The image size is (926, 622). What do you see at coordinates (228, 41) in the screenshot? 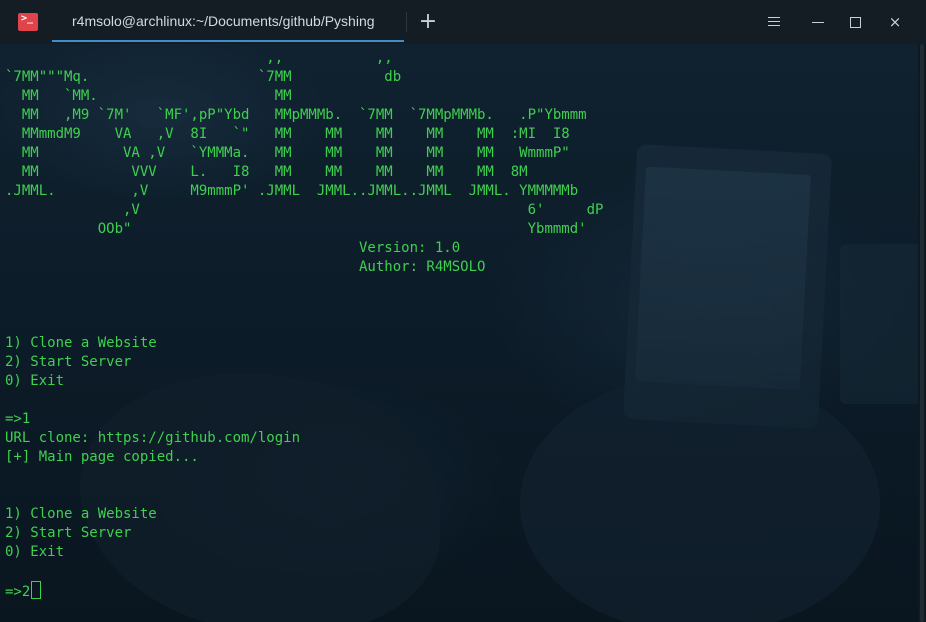
I see `active-tab-indicator` at bounding box center [228, 41].